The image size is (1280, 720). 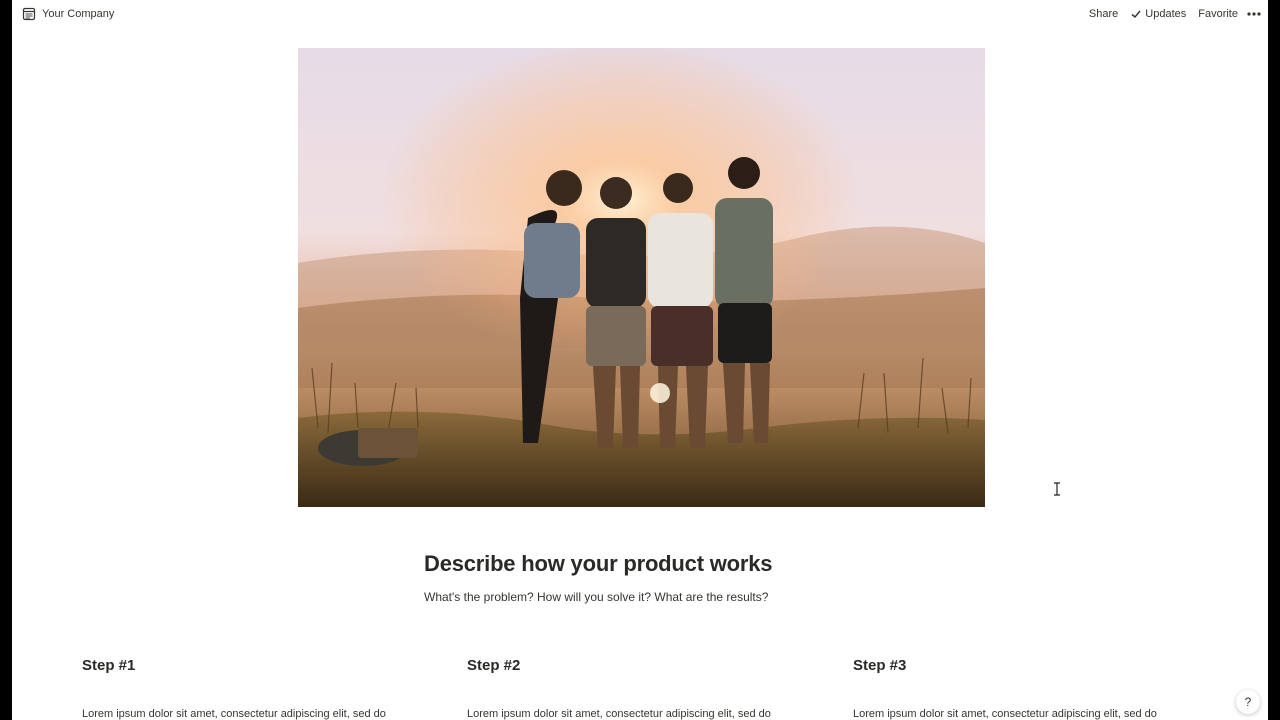 What do you see at coordinates (29, 14) in the screenshot?
I see `page-icon` at bounding box center [29, 14].